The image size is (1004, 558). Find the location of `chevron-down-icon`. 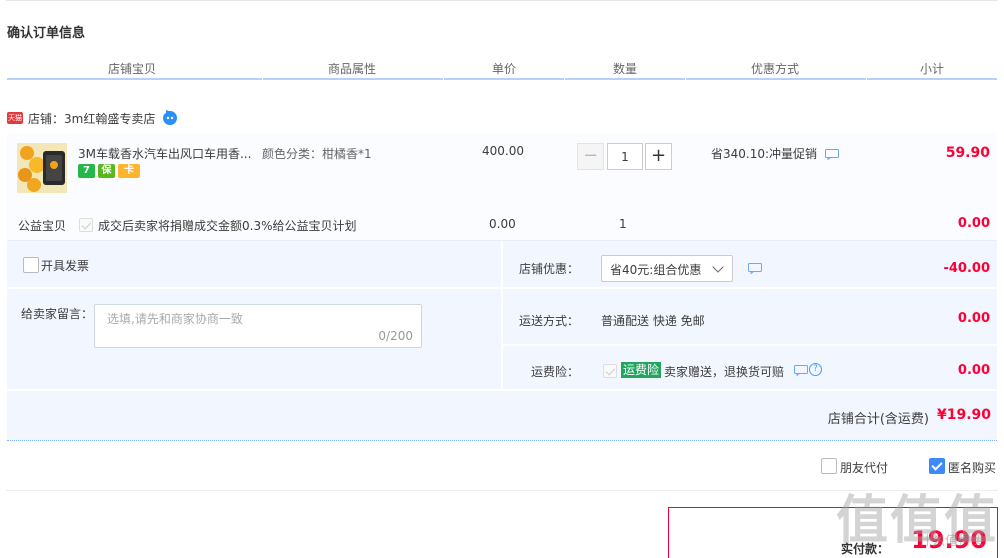

chevron-down-icon is located at coordinates (718, 267).